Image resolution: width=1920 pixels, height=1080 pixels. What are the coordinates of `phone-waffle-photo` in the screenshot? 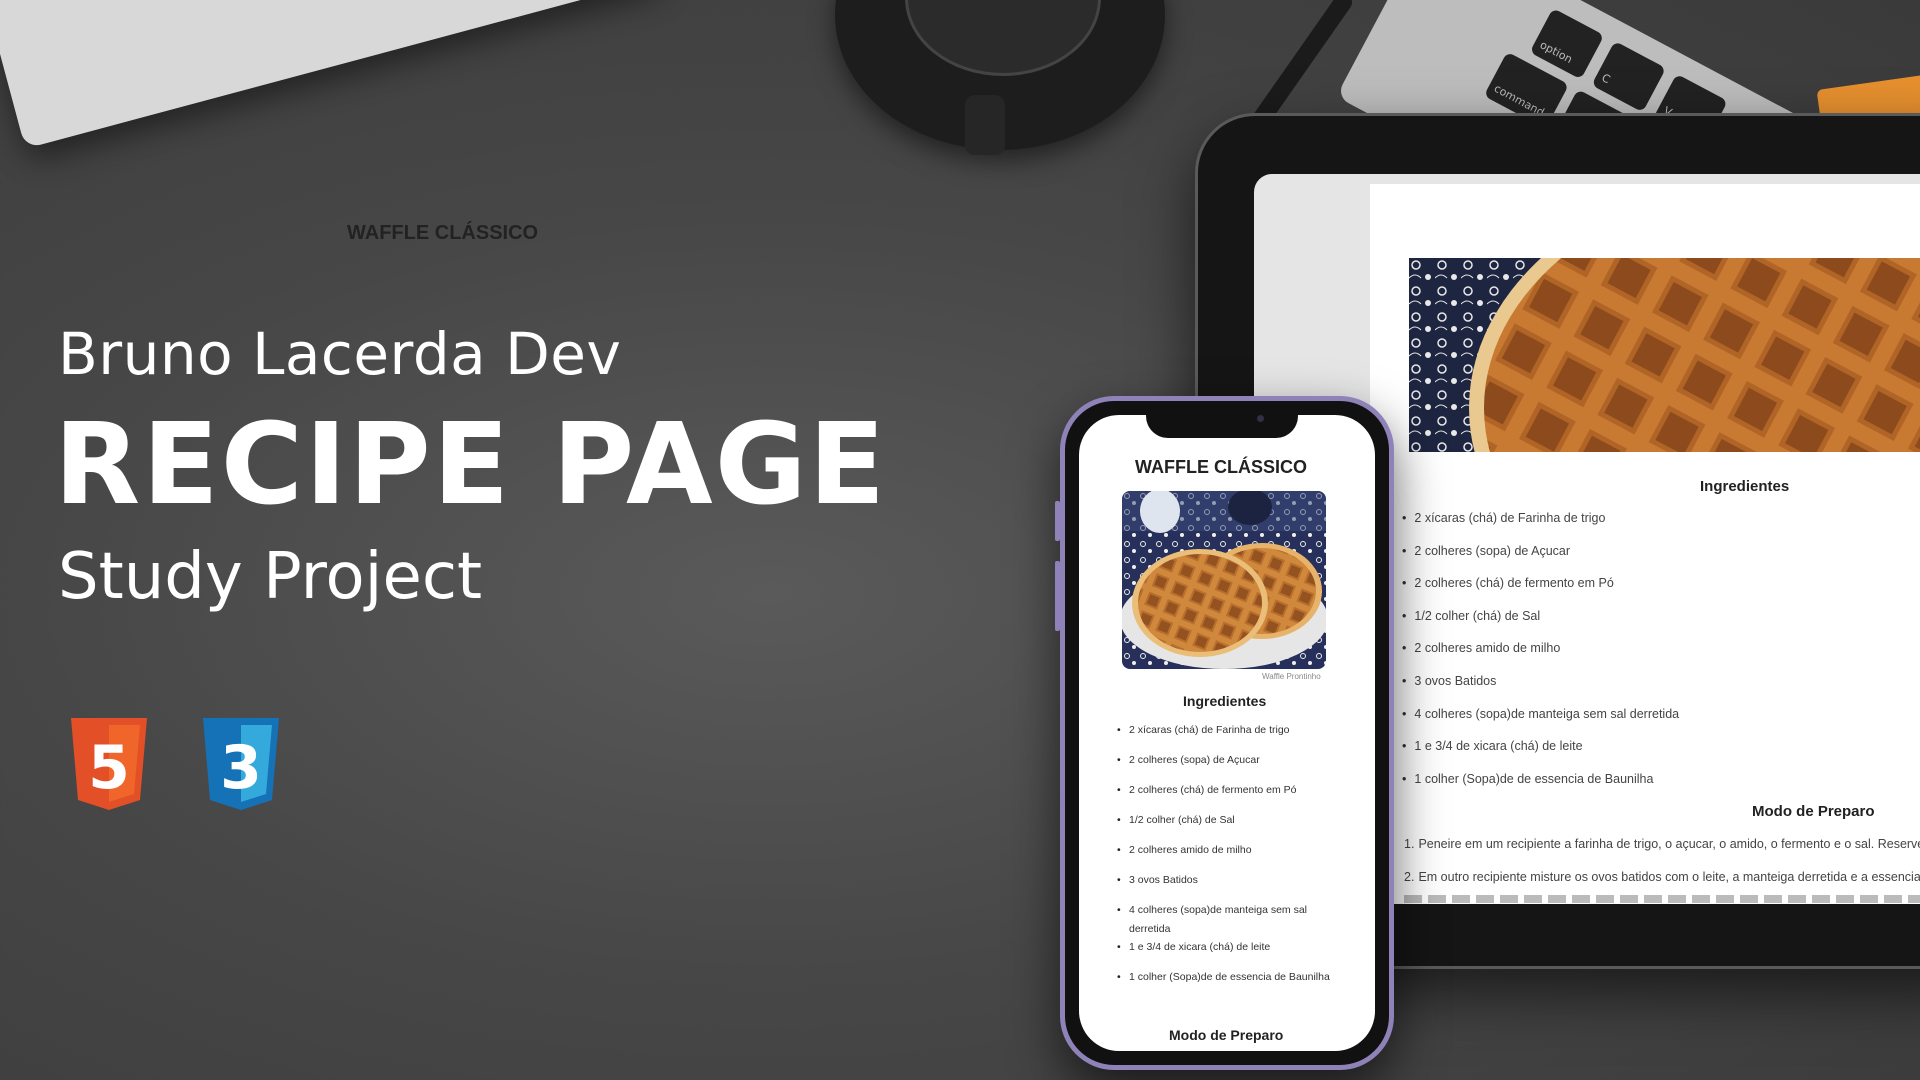 It's located at (1224, 580).